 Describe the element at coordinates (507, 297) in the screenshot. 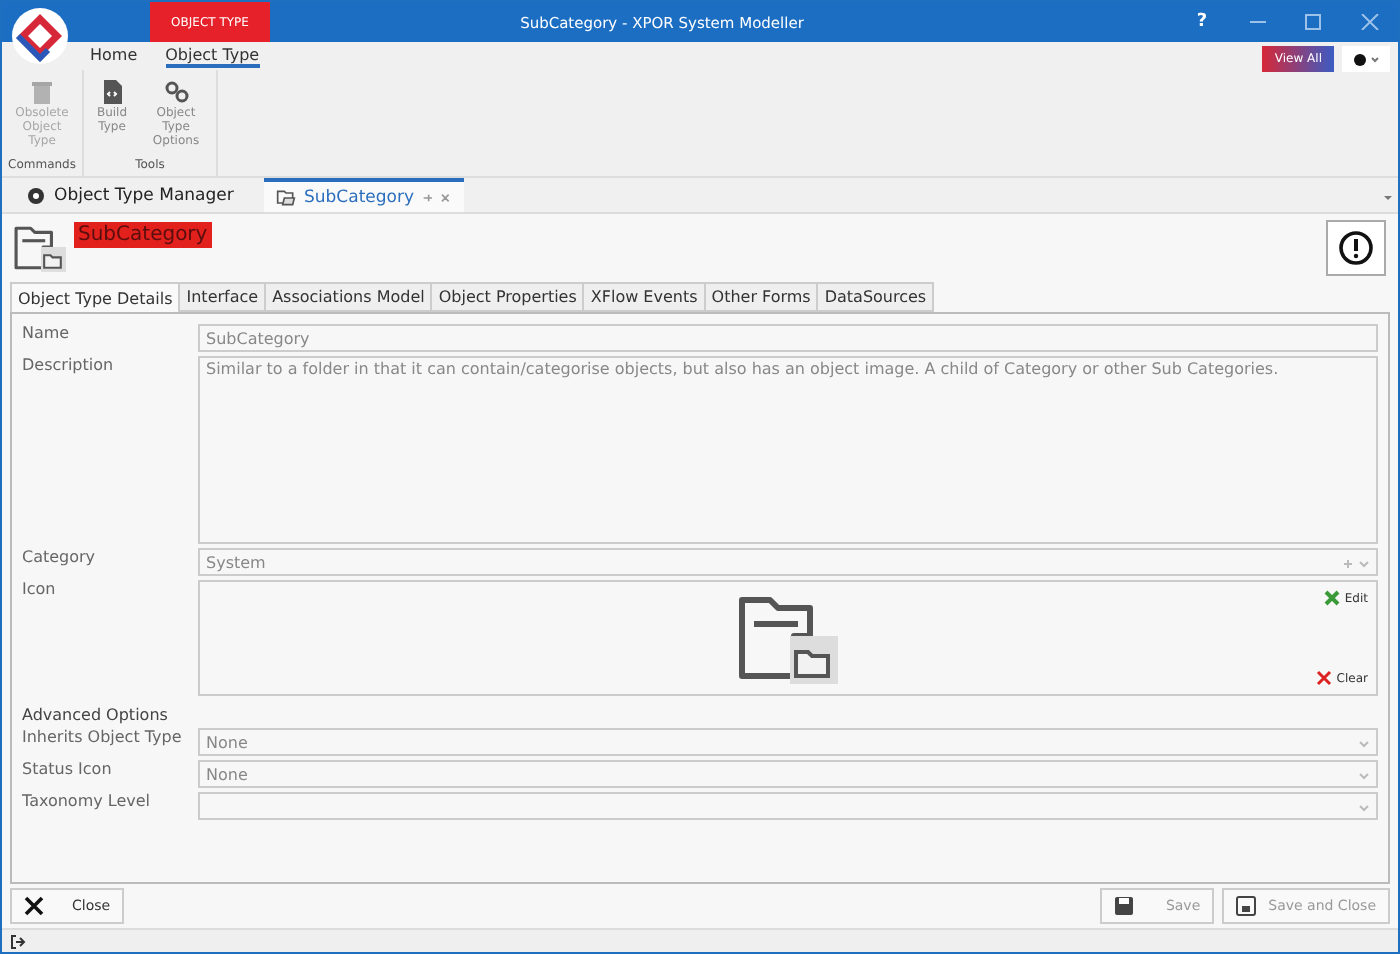

I see `tab: Object Properties` at that location.